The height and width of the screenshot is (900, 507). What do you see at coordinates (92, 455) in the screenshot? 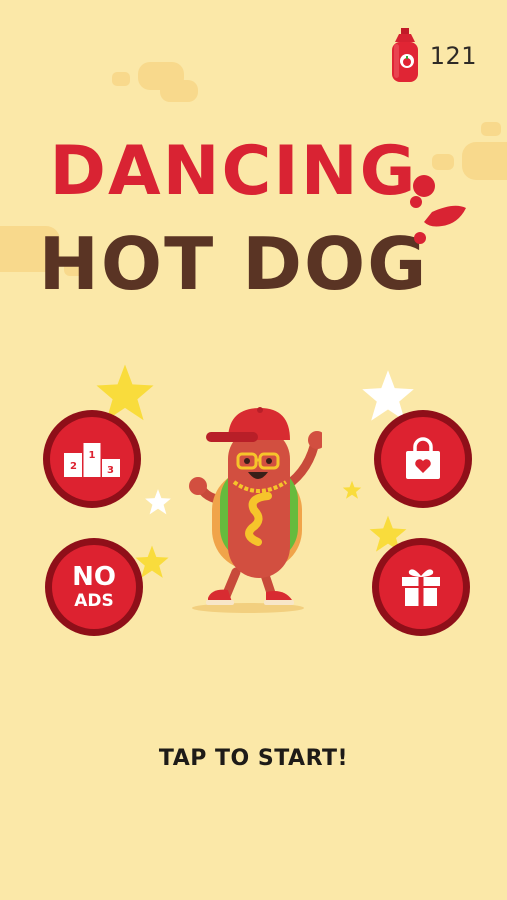
I see `svg-text: 1` at bounding box center [92, 455].